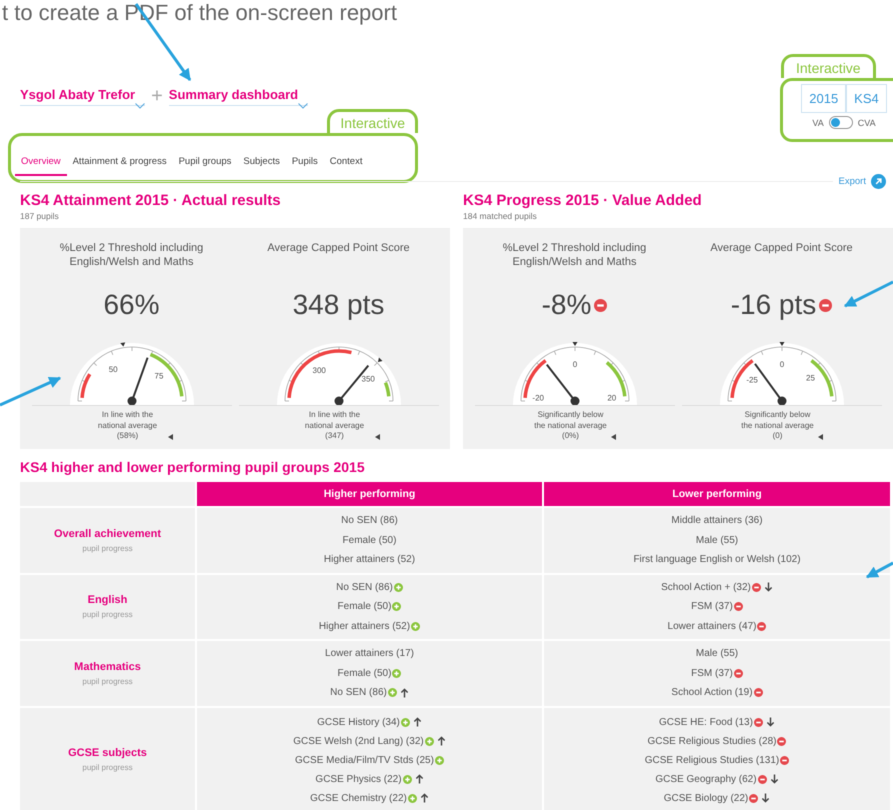 The height and width of the screenshot is (810, 893). I want to click on tab: Subjects, so click(261, 162).